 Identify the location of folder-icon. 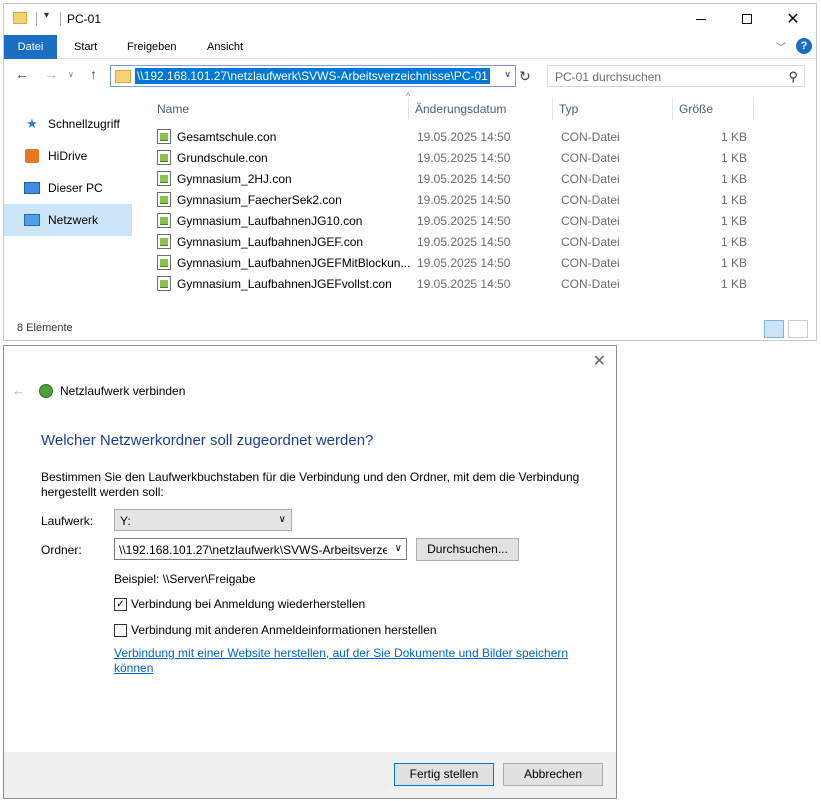
(20, 18).